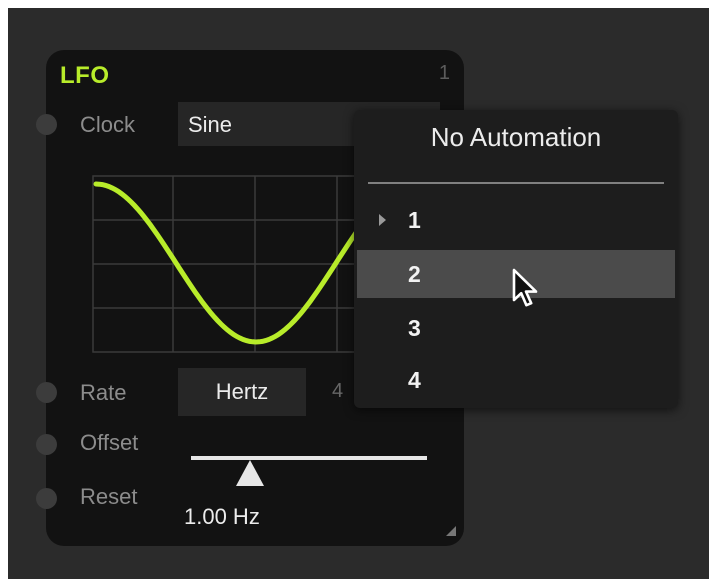  Describe the element at coordinates (46, 124) in the screenshot. I see `clock-input-port` at that location.